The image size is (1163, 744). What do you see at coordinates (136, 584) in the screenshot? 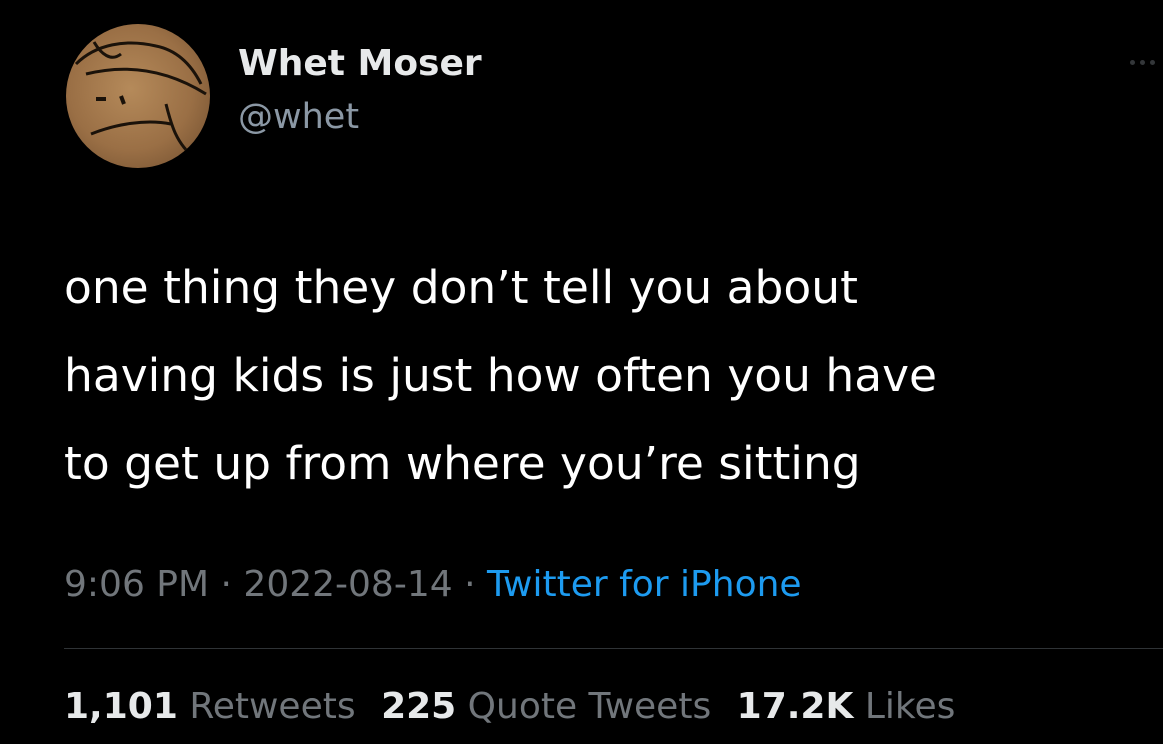
I see `tweet-time: 9:06 PM` at bounding box center [136, 584].